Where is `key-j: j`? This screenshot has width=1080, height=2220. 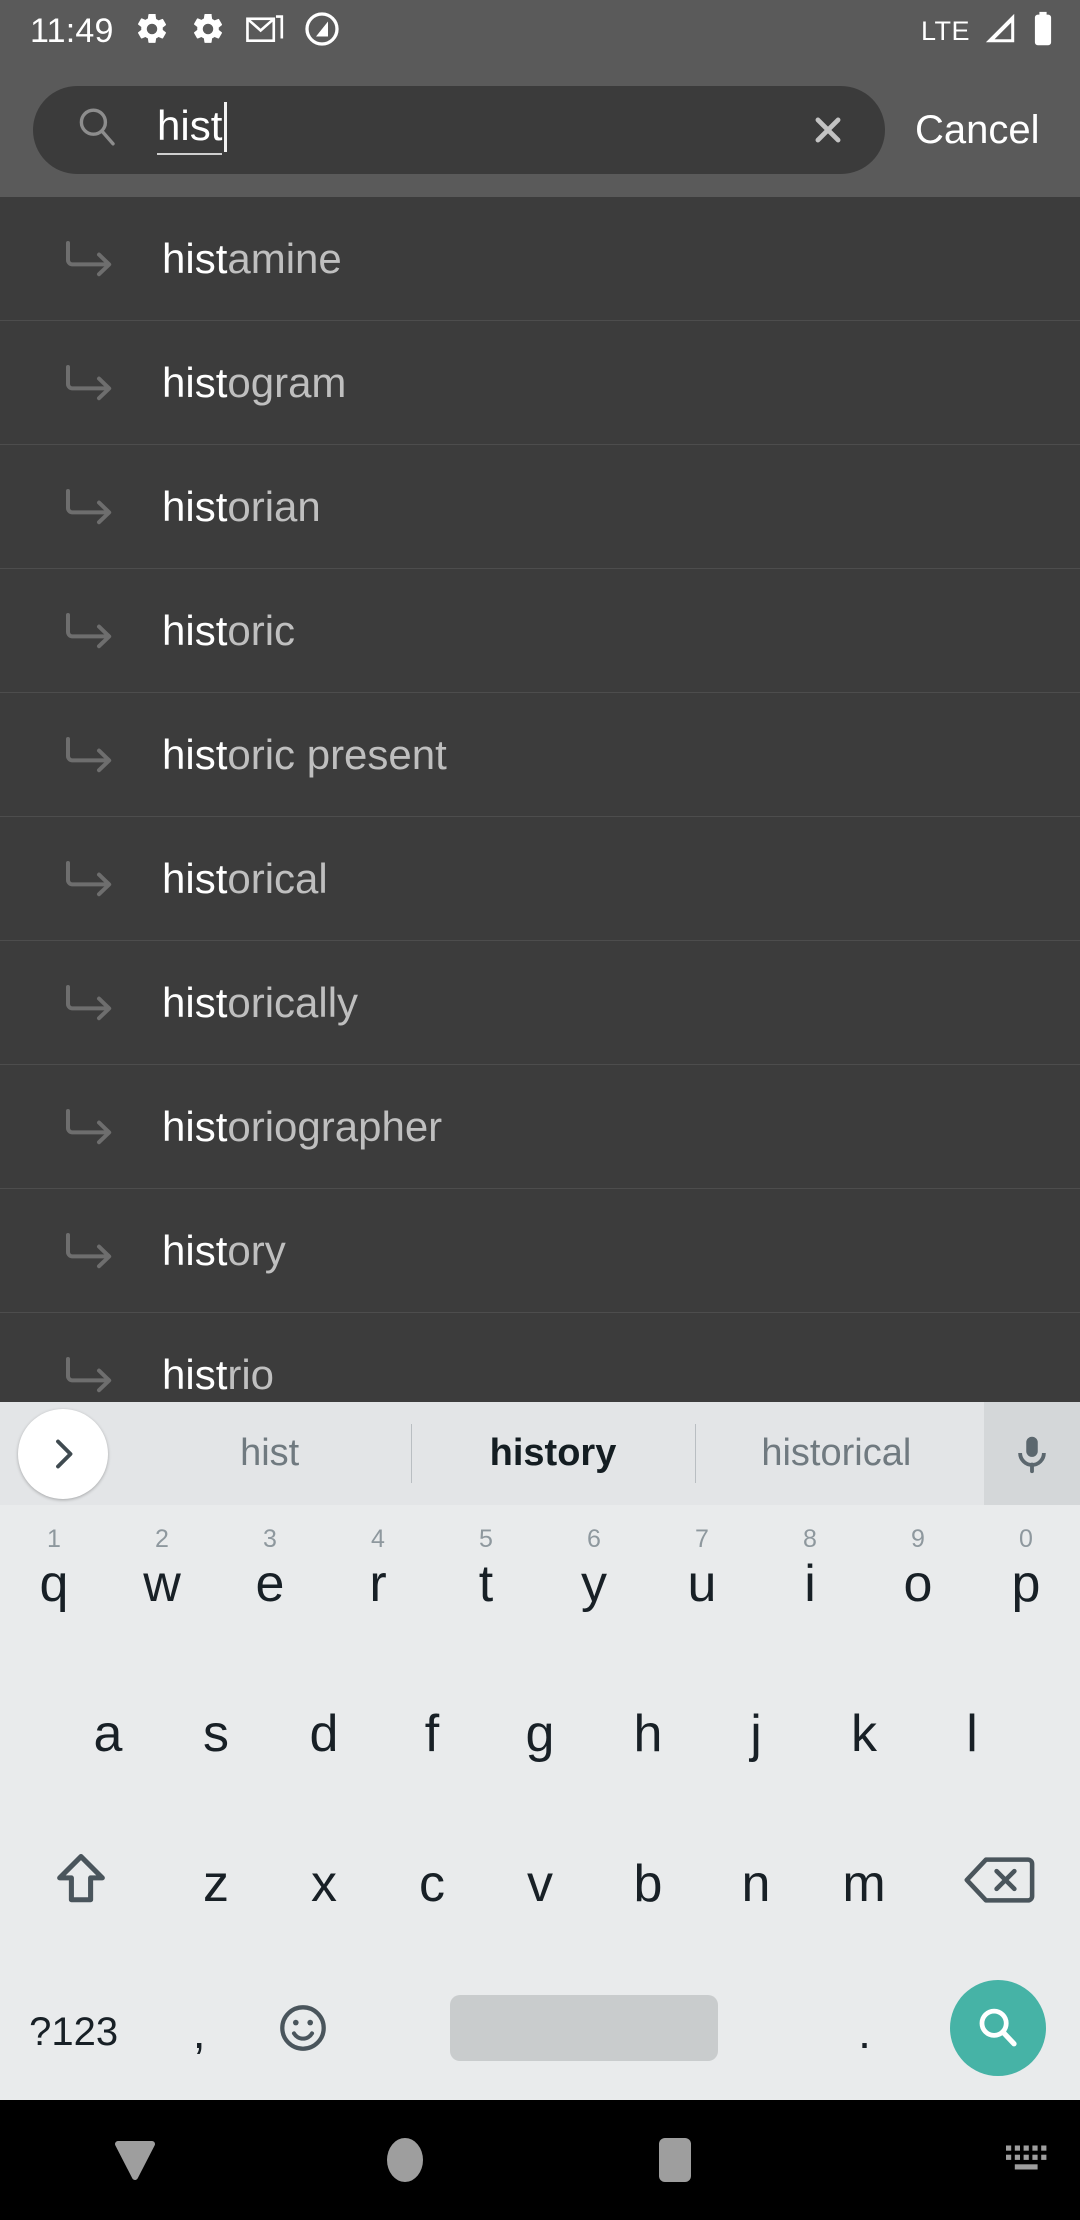 key-j: j is located at coordinates (756, 1730).